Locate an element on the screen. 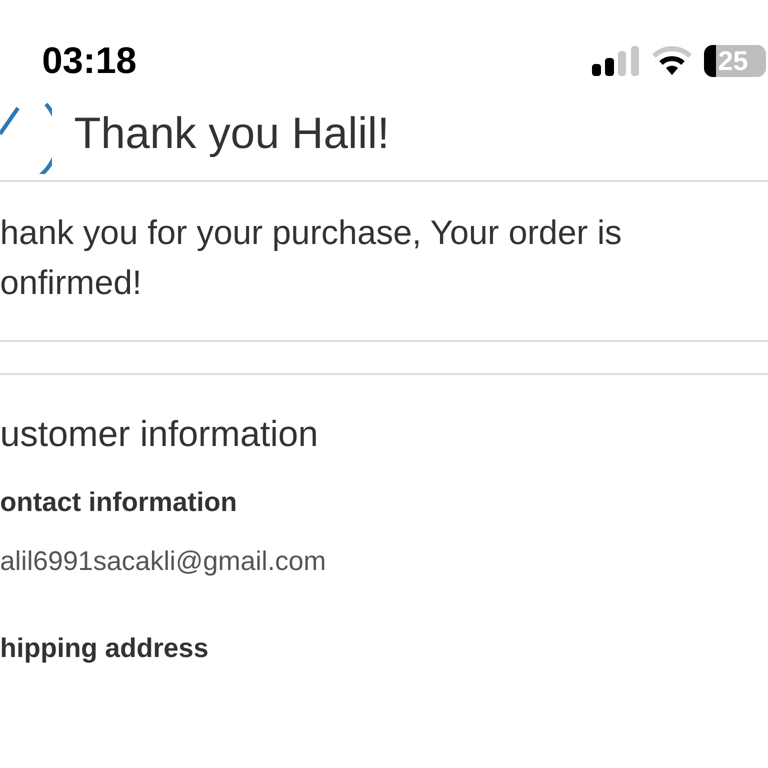 This screenshot has height=768, width=768. field-label: hipping address is located at coordinates (105, 648).